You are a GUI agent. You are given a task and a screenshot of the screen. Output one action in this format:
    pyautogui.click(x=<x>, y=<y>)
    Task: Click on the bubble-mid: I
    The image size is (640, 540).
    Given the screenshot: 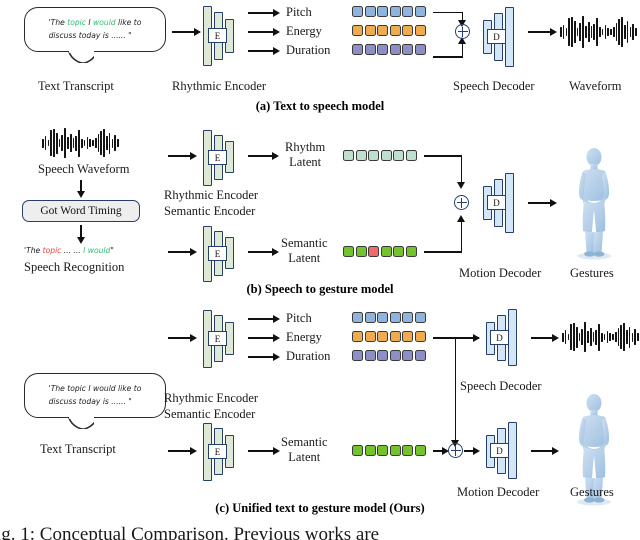 What is the action you would take?
    pyautogui.click(x=89, y=22)
    